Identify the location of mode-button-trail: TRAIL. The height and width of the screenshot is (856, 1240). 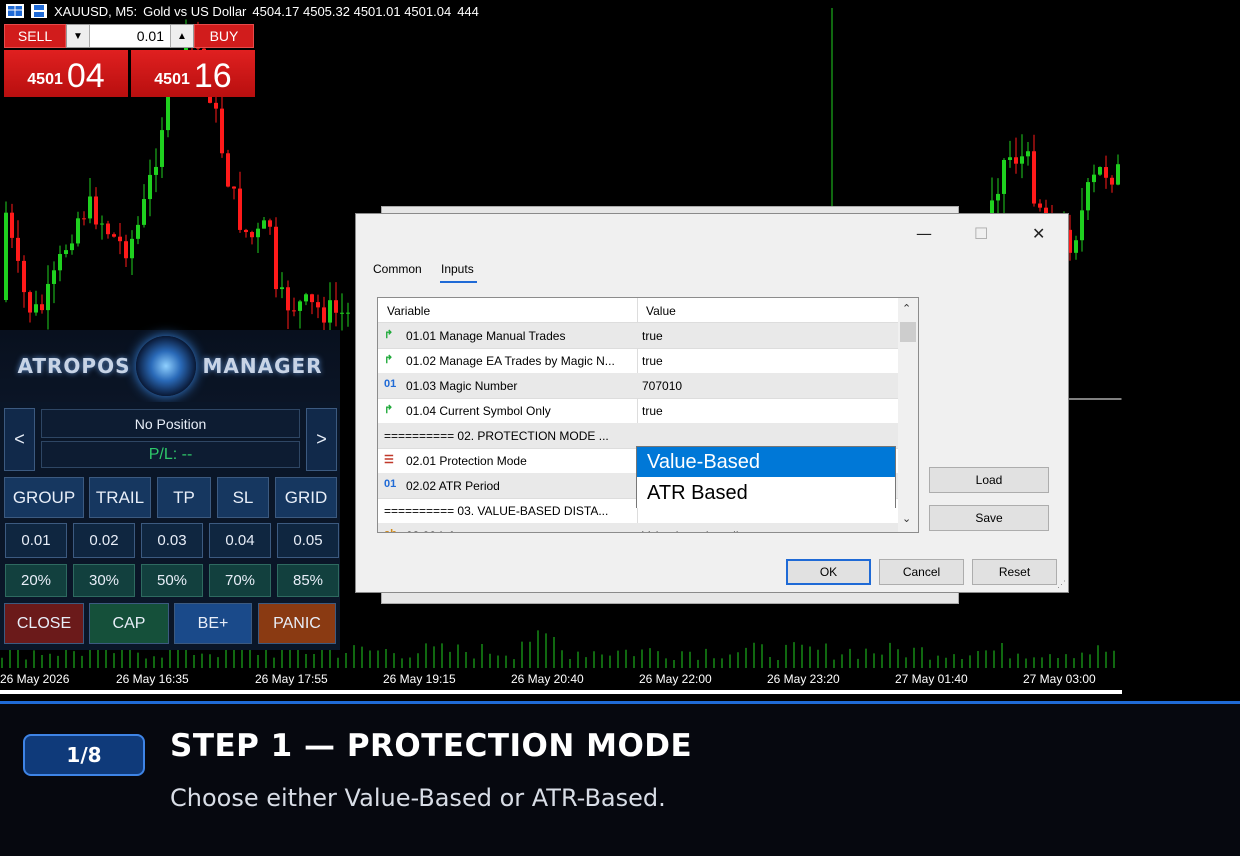
(120, 497).